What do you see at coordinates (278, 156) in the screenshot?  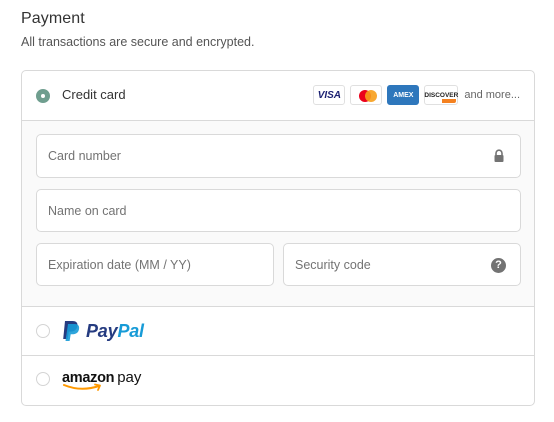 I see `card-number-input` at bounding box center [278, 156].